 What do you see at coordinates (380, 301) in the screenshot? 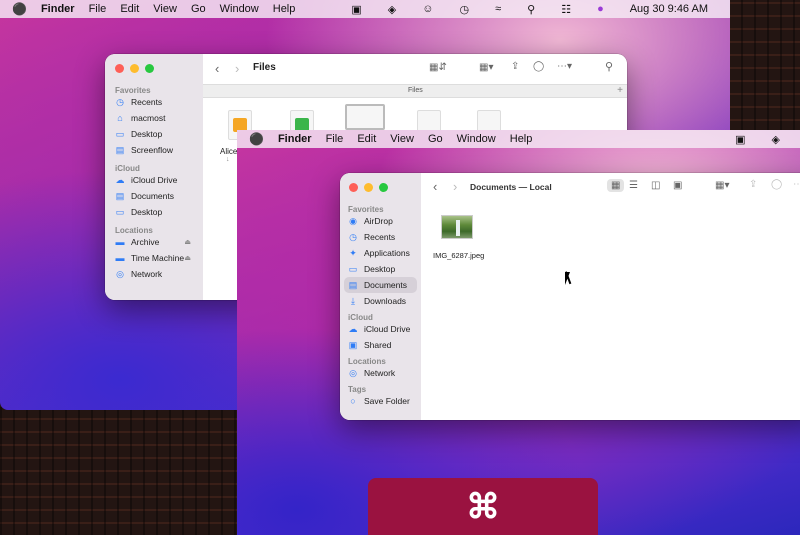
I see `sidebar-item-downloads: ⤓ Downloads` at bounding box center [380, 301].